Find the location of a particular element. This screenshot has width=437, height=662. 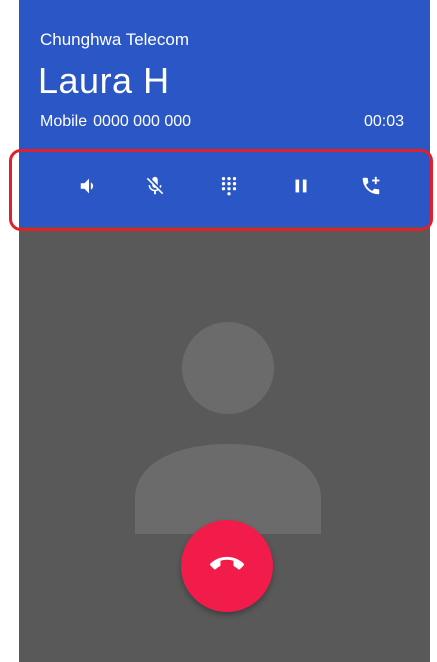

end-call-button is located at coordinates (227, 566).